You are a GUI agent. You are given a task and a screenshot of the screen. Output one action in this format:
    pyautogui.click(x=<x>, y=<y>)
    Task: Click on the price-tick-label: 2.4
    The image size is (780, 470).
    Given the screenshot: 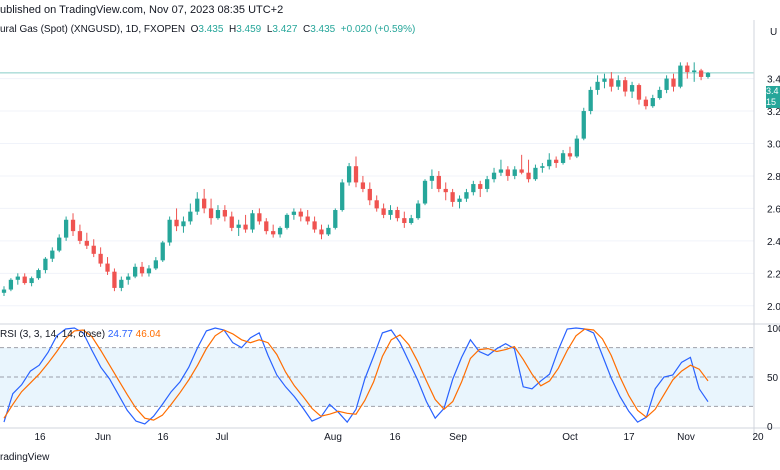 What is the action you would take?
    pyautogui.click(x=773, y=242)
    